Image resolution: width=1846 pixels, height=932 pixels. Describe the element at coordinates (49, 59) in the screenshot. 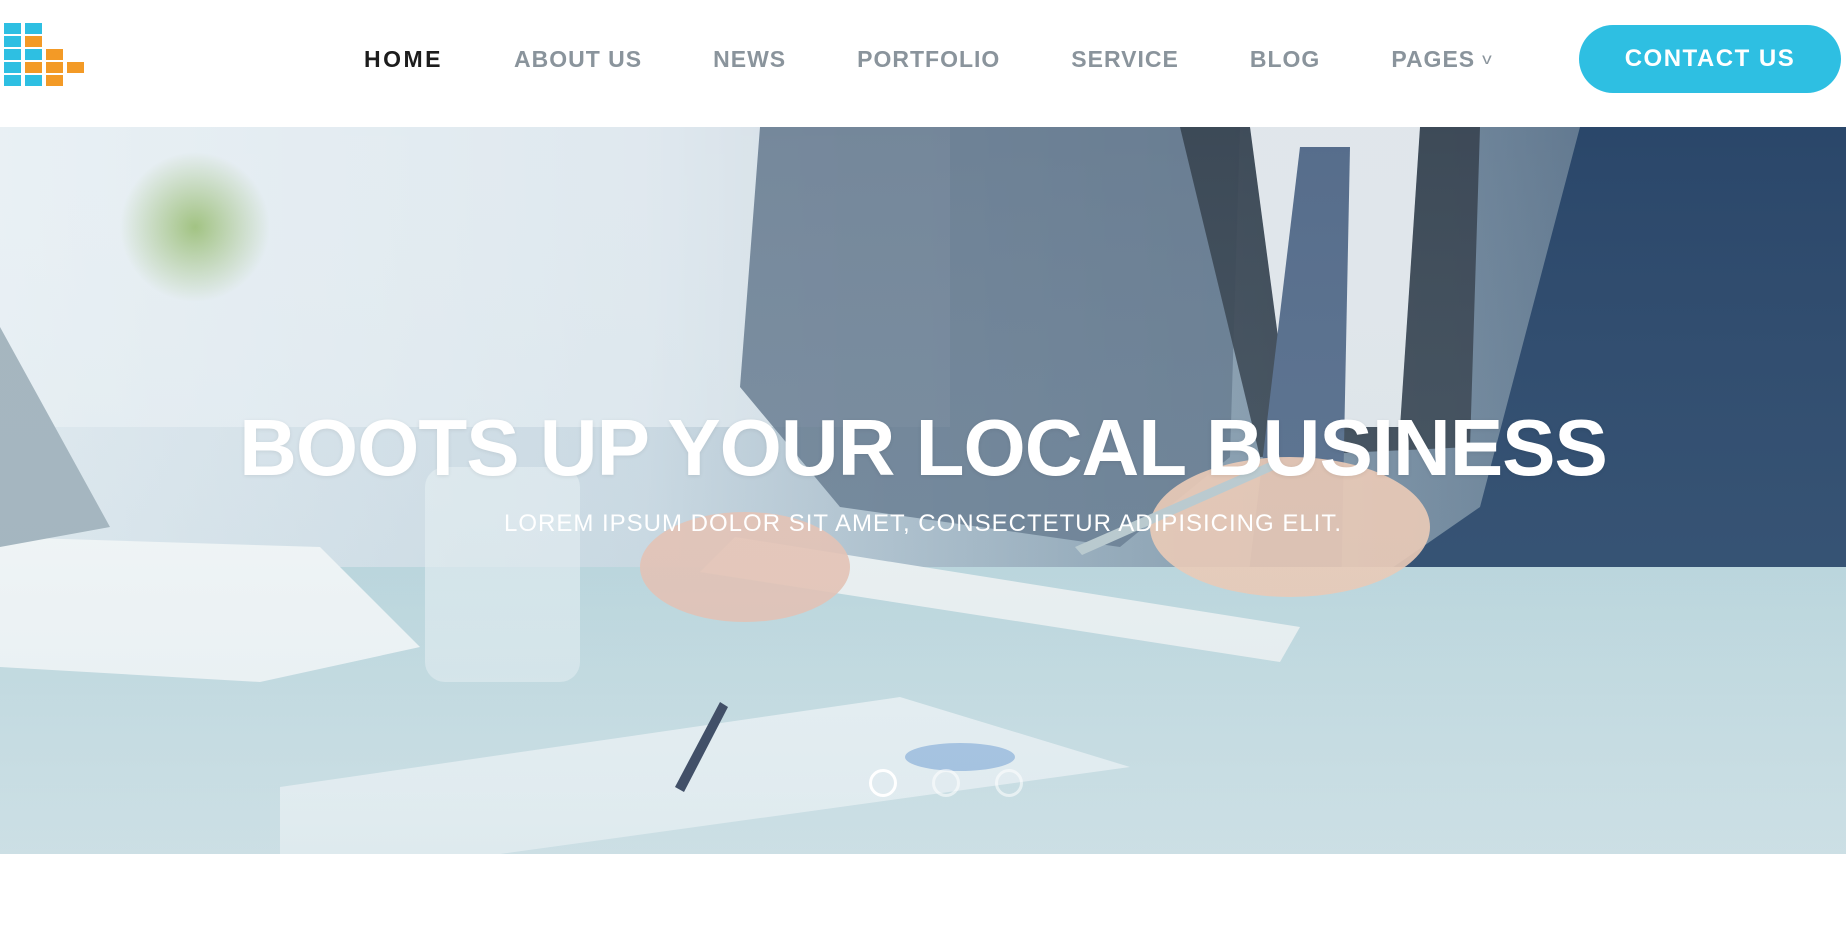

I see `logo-icon` at that location.